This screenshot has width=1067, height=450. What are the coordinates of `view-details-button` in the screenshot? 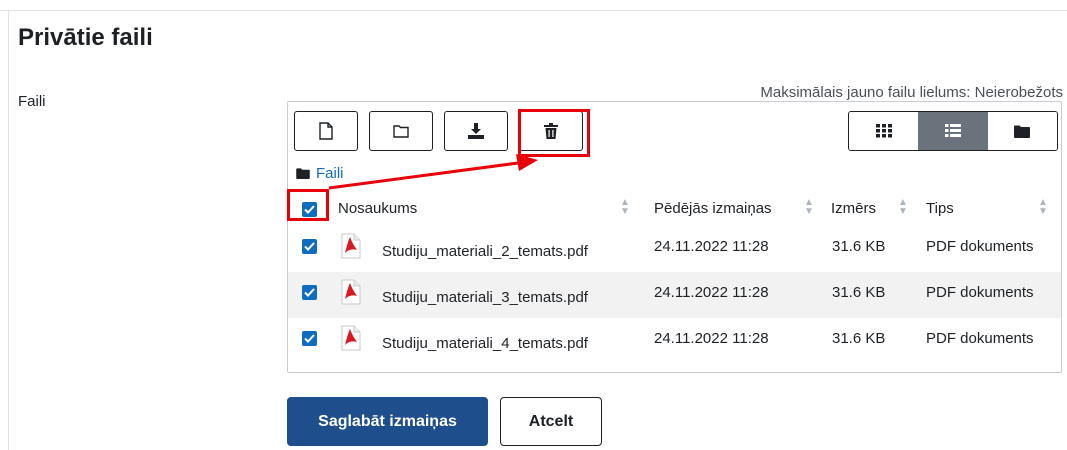 It's located at (953, 131).